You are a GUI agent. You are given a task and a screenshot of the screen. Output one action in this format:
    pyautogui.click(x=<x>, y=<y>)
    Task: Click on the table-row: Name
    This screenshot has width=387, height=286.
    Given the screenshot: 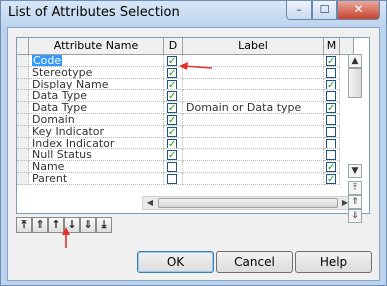 What is the action you would take?
    pyautogui.click(x=185, y=167)
    